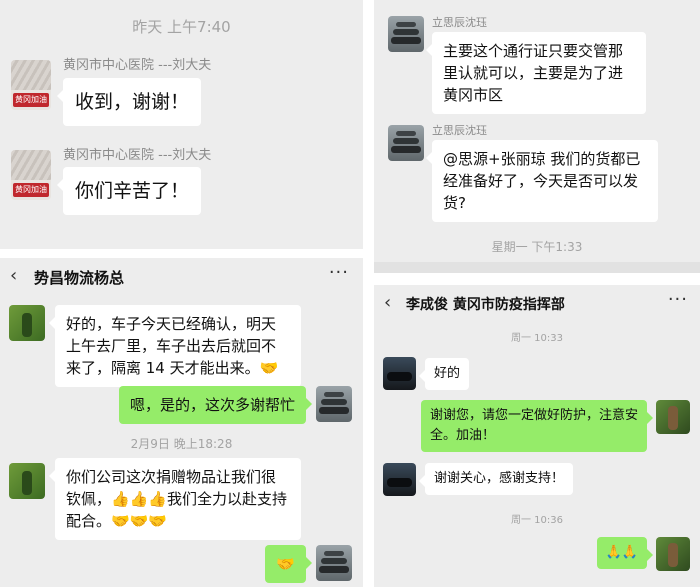 This screenshot has height=587, width=700. I want to click on message-text: 你们辛苦了！, so click(132, 191).